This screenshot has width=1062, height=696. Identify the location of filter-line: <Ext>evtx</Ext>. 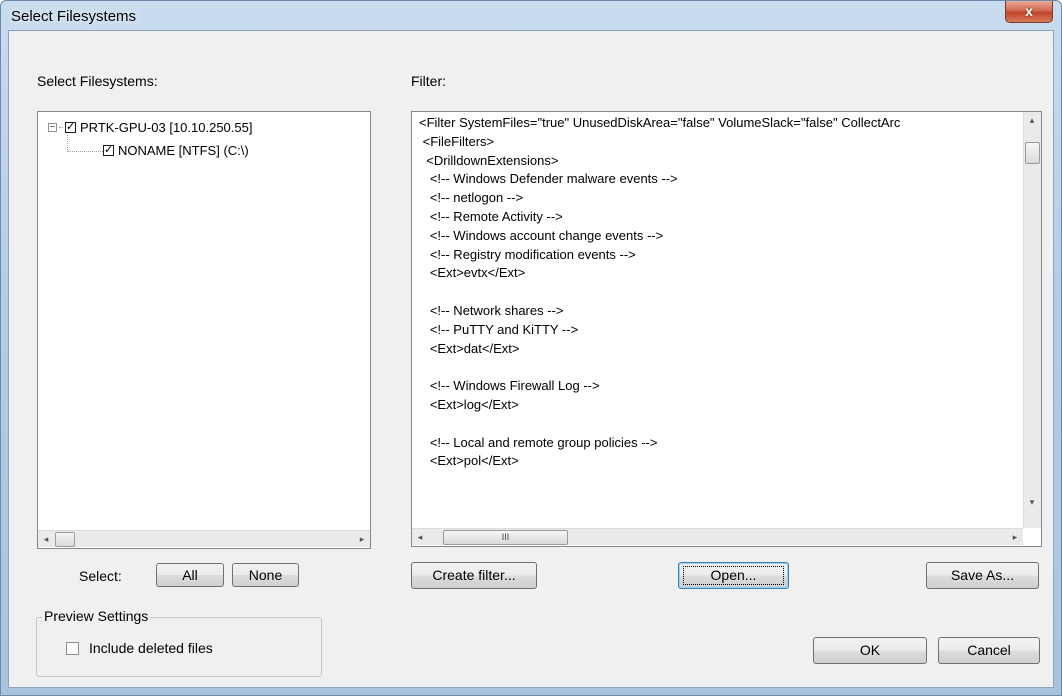
(472, 273).